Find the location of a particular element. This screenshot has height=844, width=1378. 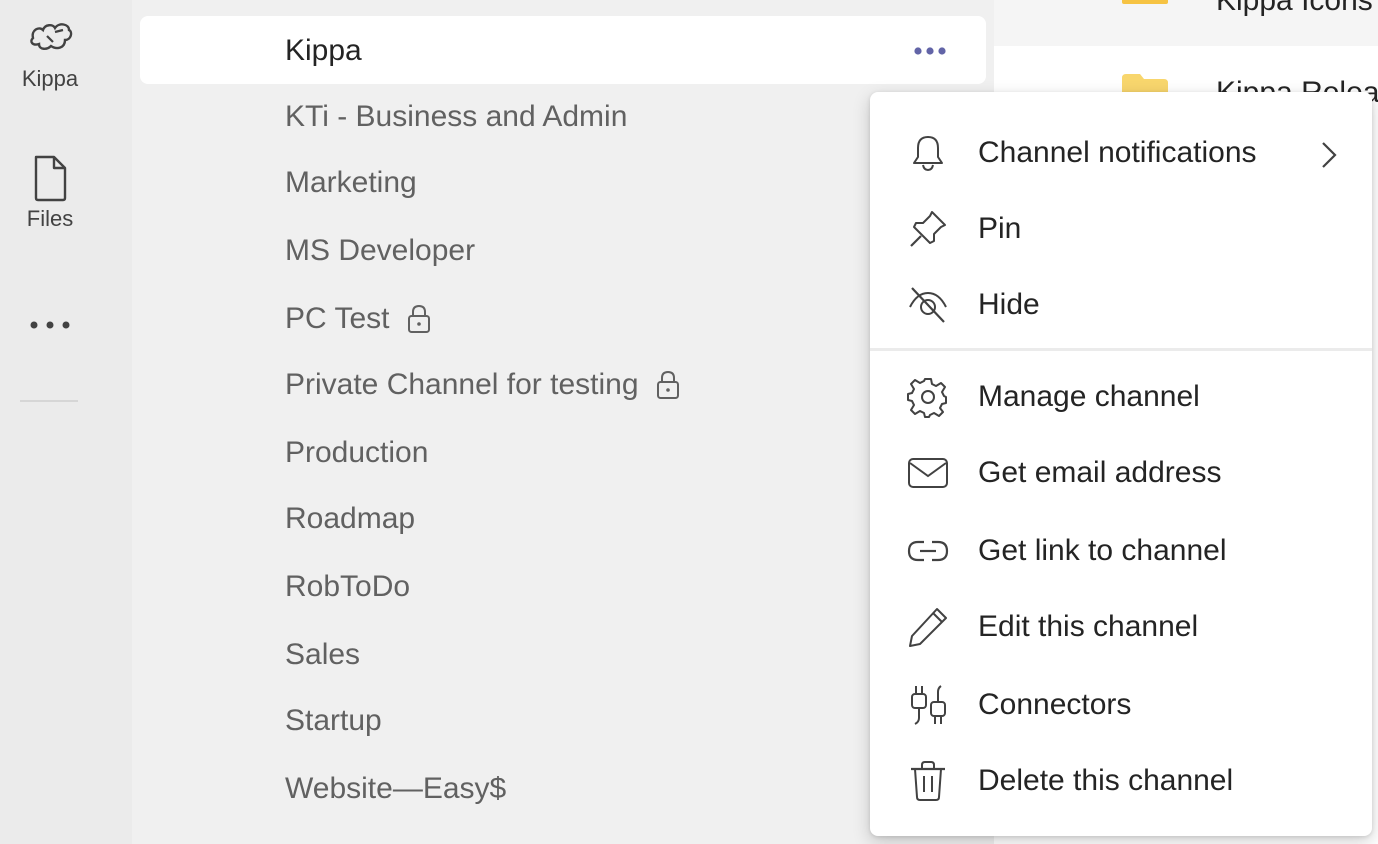

eye-off-icon is located at coordinates (928, 305).